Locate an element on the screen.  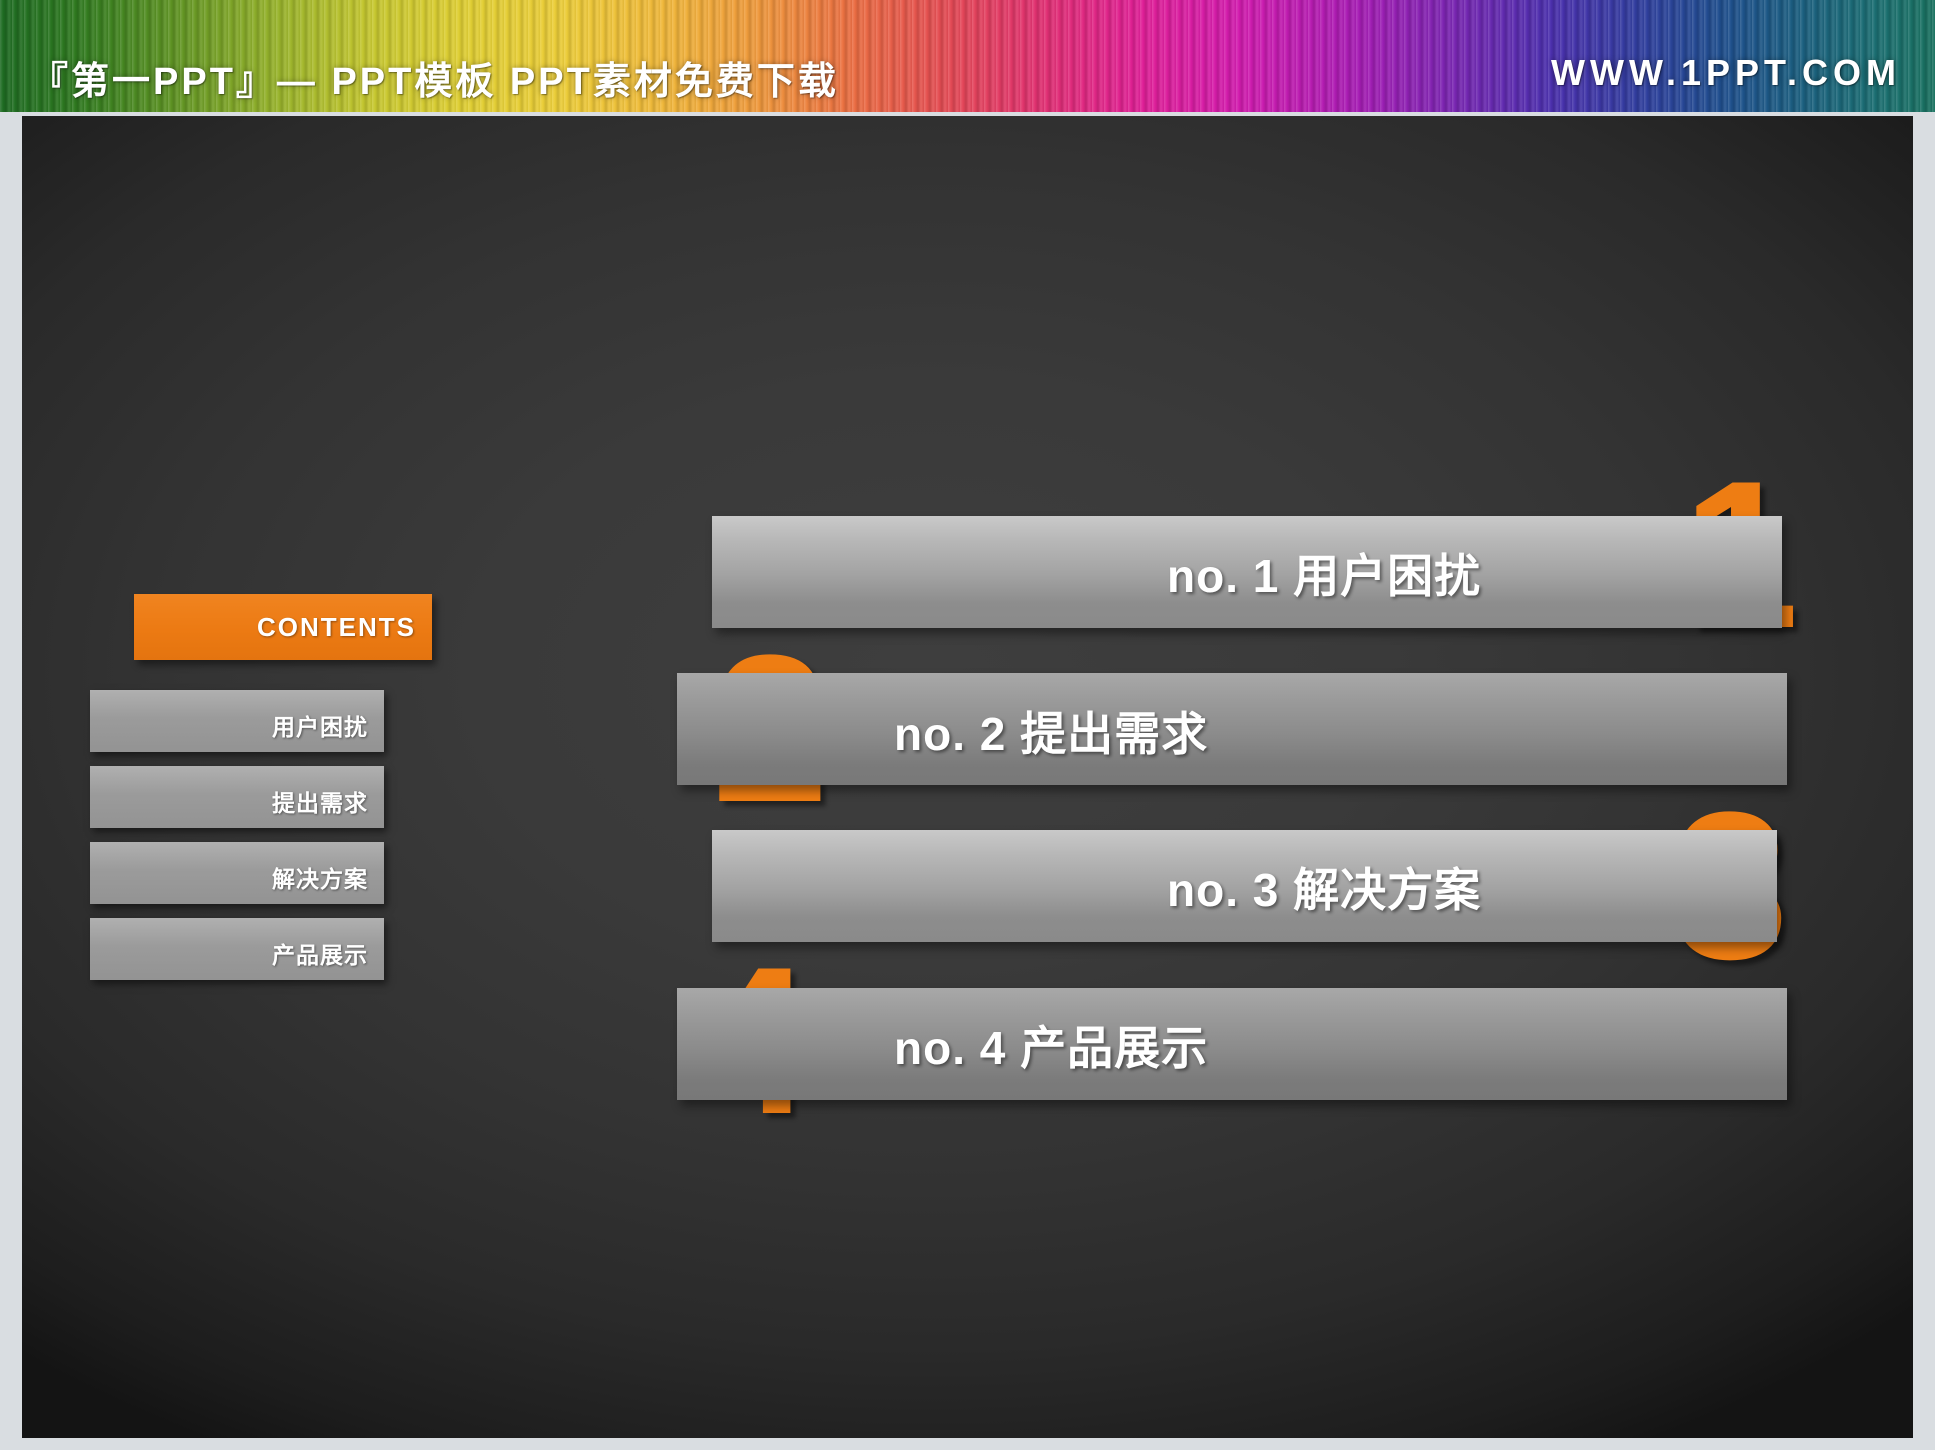
sidebar-item-product-showcase: 产品展示 is located at coordinates (237, 949).